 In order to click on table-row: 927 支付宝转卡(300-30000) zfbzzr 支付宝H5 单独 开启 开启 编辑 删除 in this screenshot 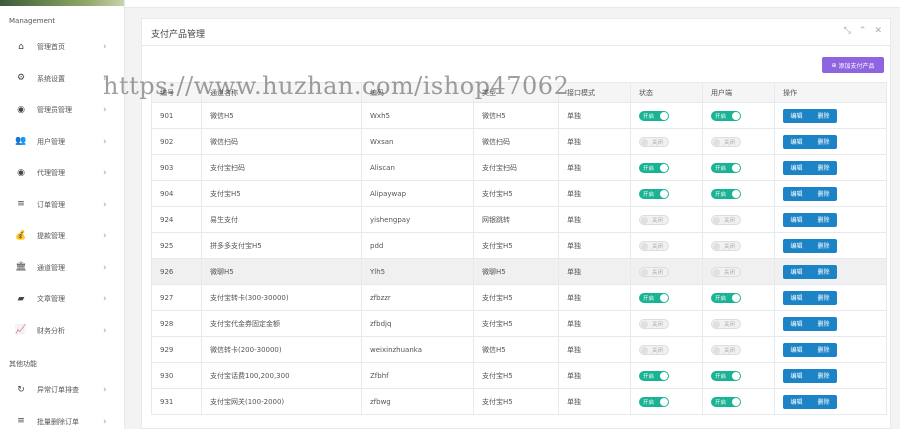, I will do `click(519, 297)`.